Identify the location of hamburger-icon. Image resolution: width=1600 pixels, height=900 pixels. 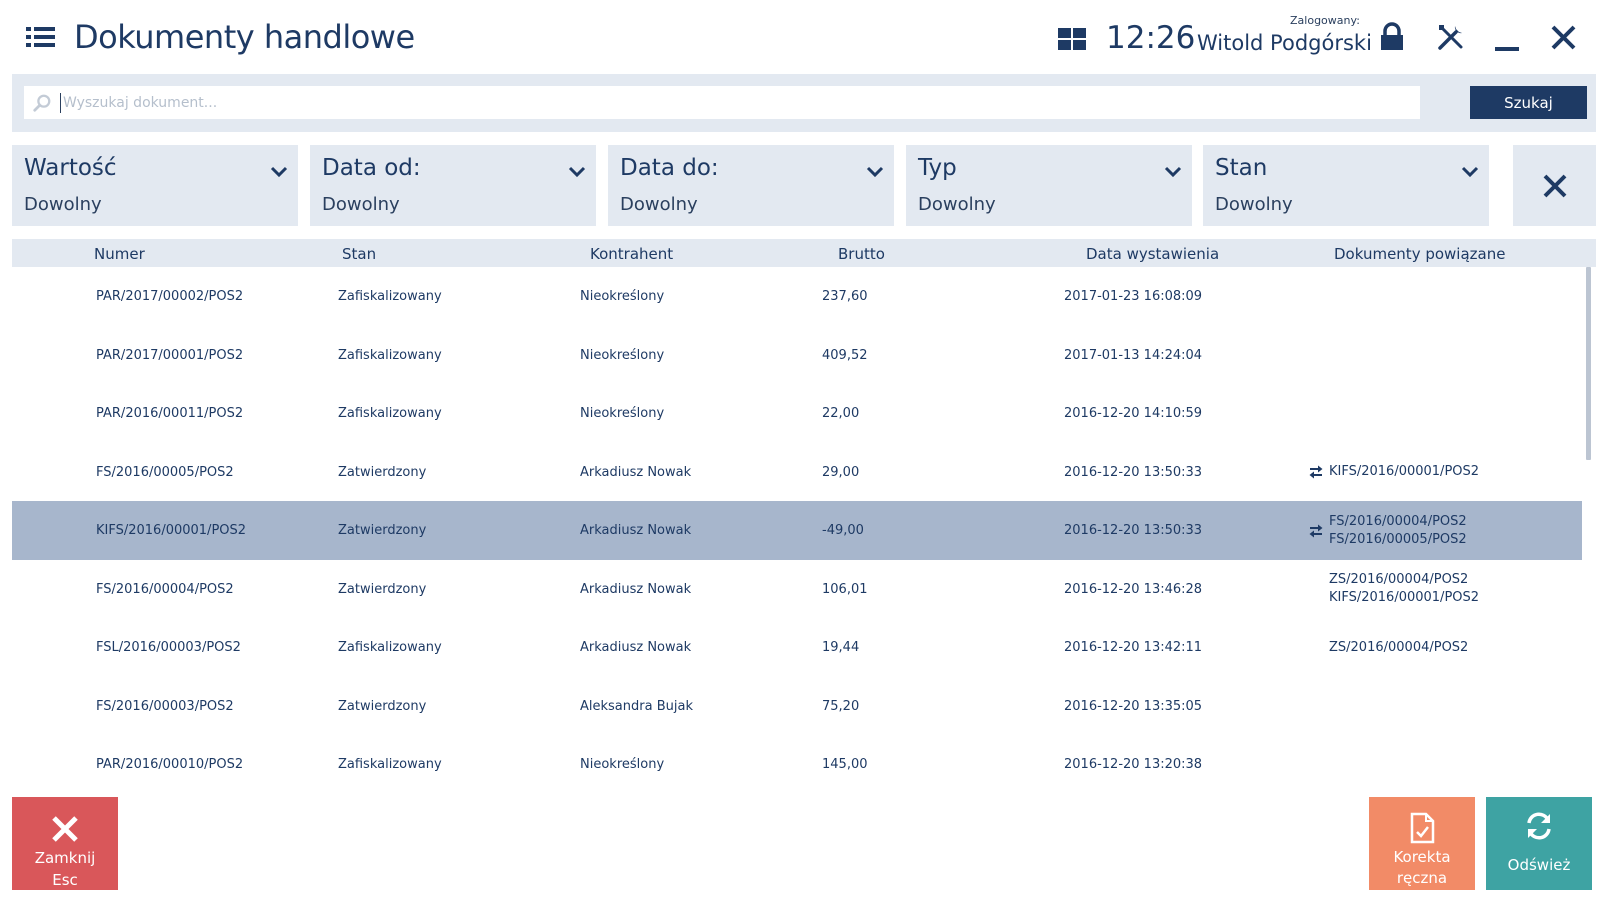
(41, 39).